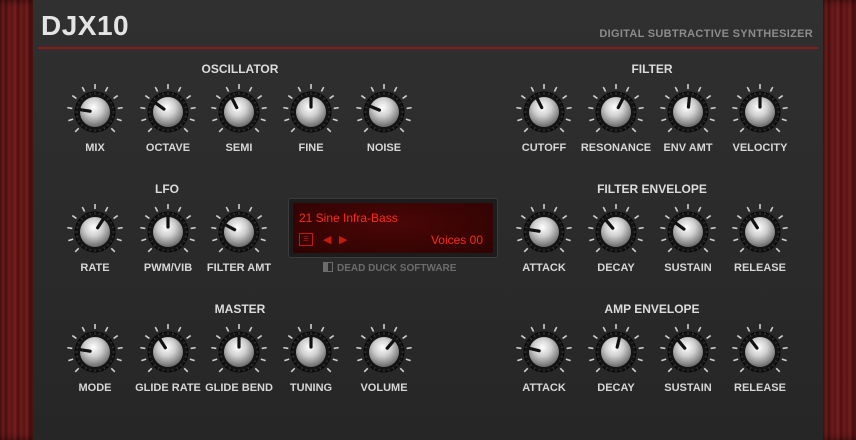 Image resolution: width=856 pixels, height=440 pixels. What do you see at coordinates (384, 388) in the screenshot?
I see `knob-label: VOLUME` at bounding box center [384, 388].